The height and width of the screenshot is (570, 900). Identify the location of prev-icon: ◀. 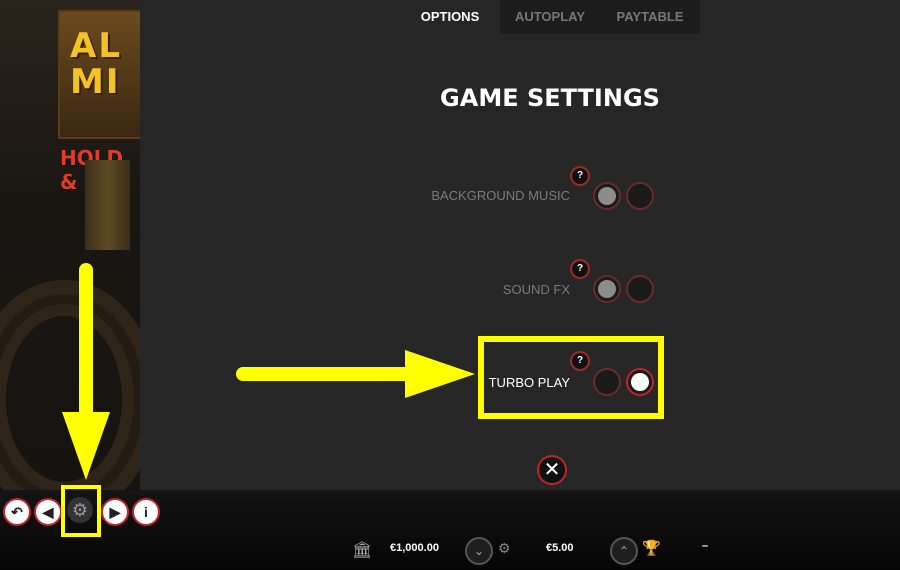
(48, 512).